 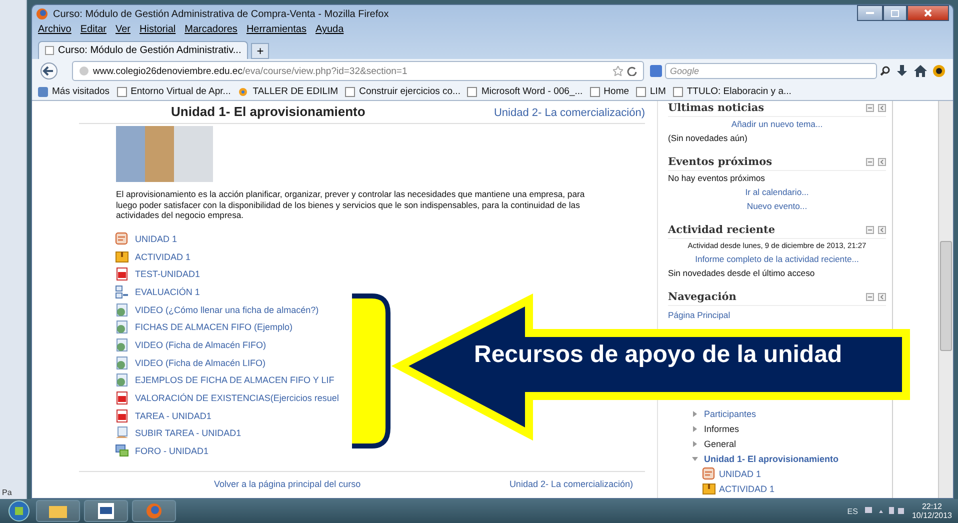 What do you see at coordinates (146, 239) in the screenshot?
I see `resource-link: UNIDAD 1` at bounding box center [146, 239].